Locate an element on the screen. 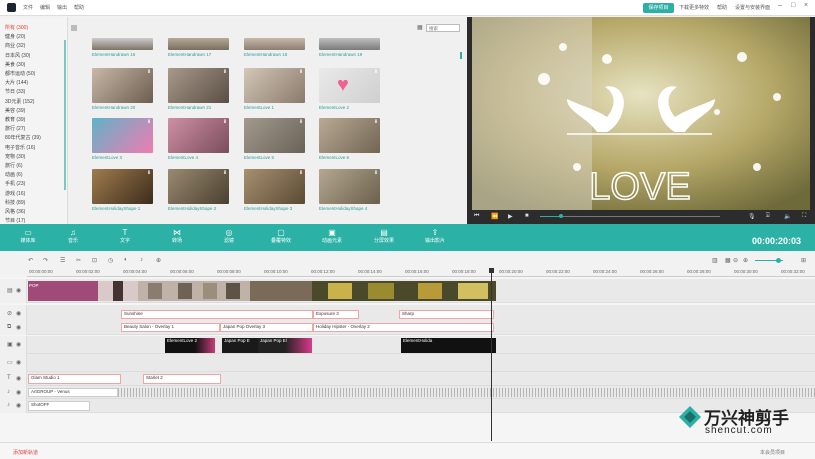  add-track-button: 添加新轨道 is located at coordinates (25, 452).